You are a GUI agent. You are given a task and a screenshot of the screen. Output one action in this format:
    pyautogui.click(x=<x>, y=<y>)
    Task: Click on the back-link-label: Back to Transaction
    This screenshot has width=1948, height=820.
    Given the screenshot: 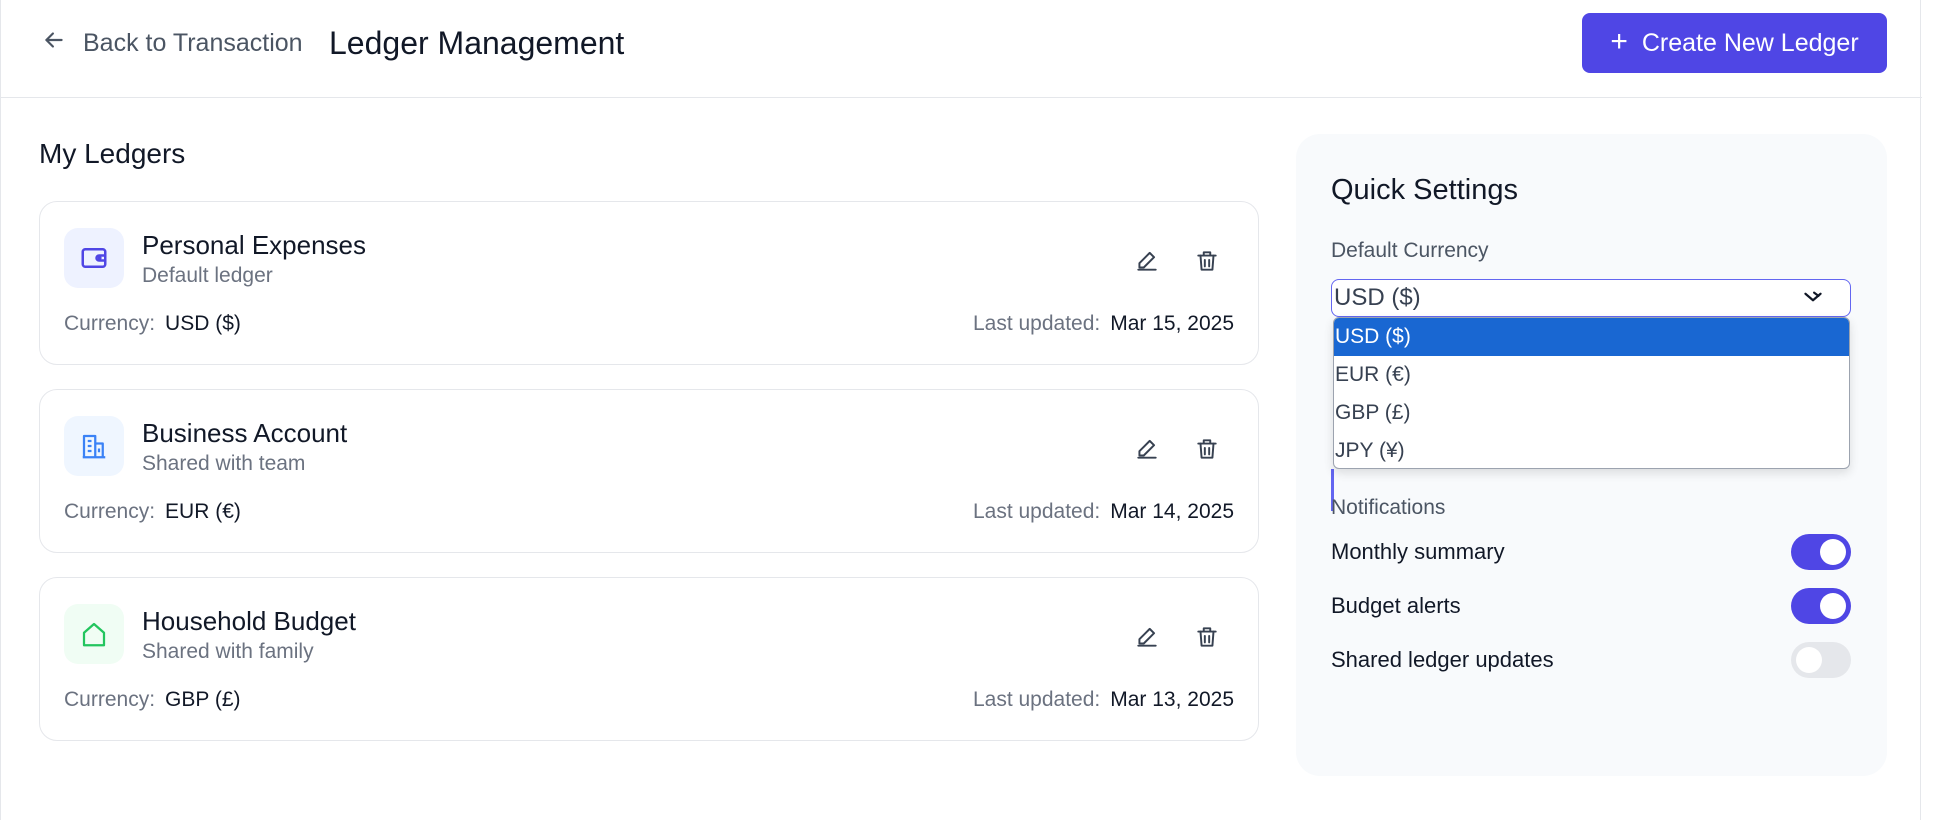 What is the action you would take?
    pyautogui.click(x=193, y=42)
    